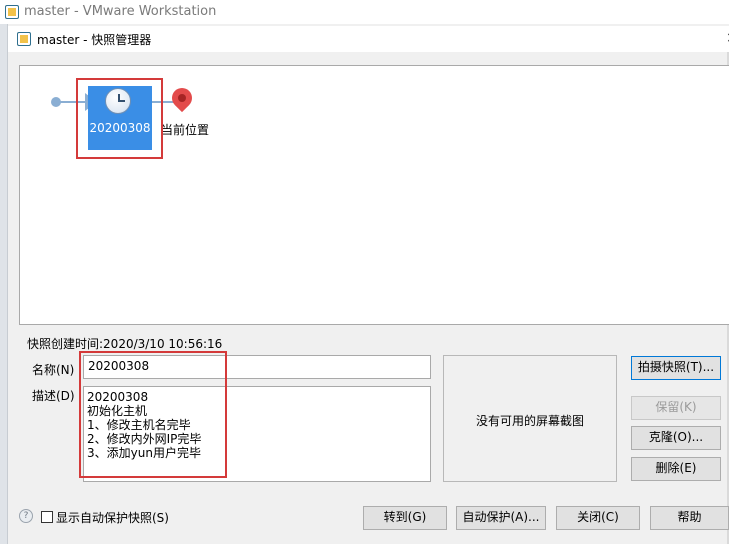  Describe the element at coordinates (182, 98) in the screenshot. I see `map-pin-dot` at that location.